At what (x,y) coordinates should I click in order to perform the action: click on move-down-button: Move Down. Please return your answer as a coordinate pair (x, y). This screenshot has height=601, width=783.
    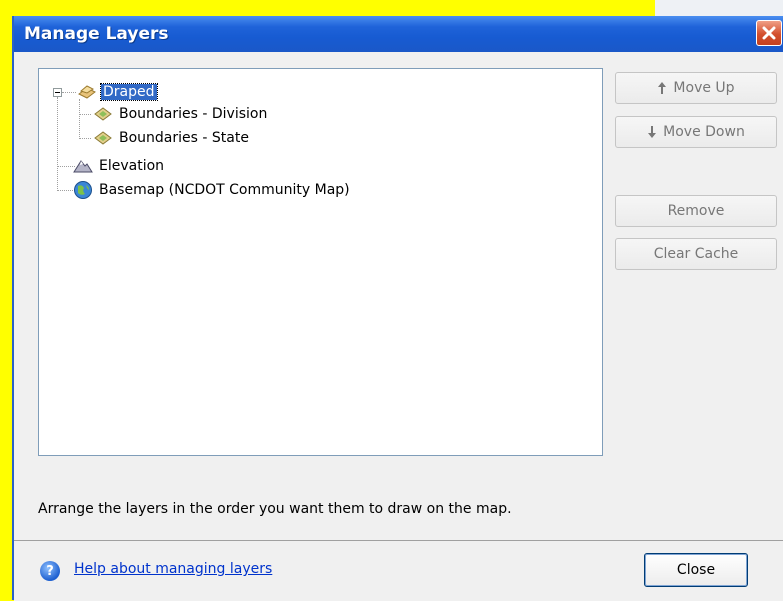
    Looking at the image, I should click on (696, 132).